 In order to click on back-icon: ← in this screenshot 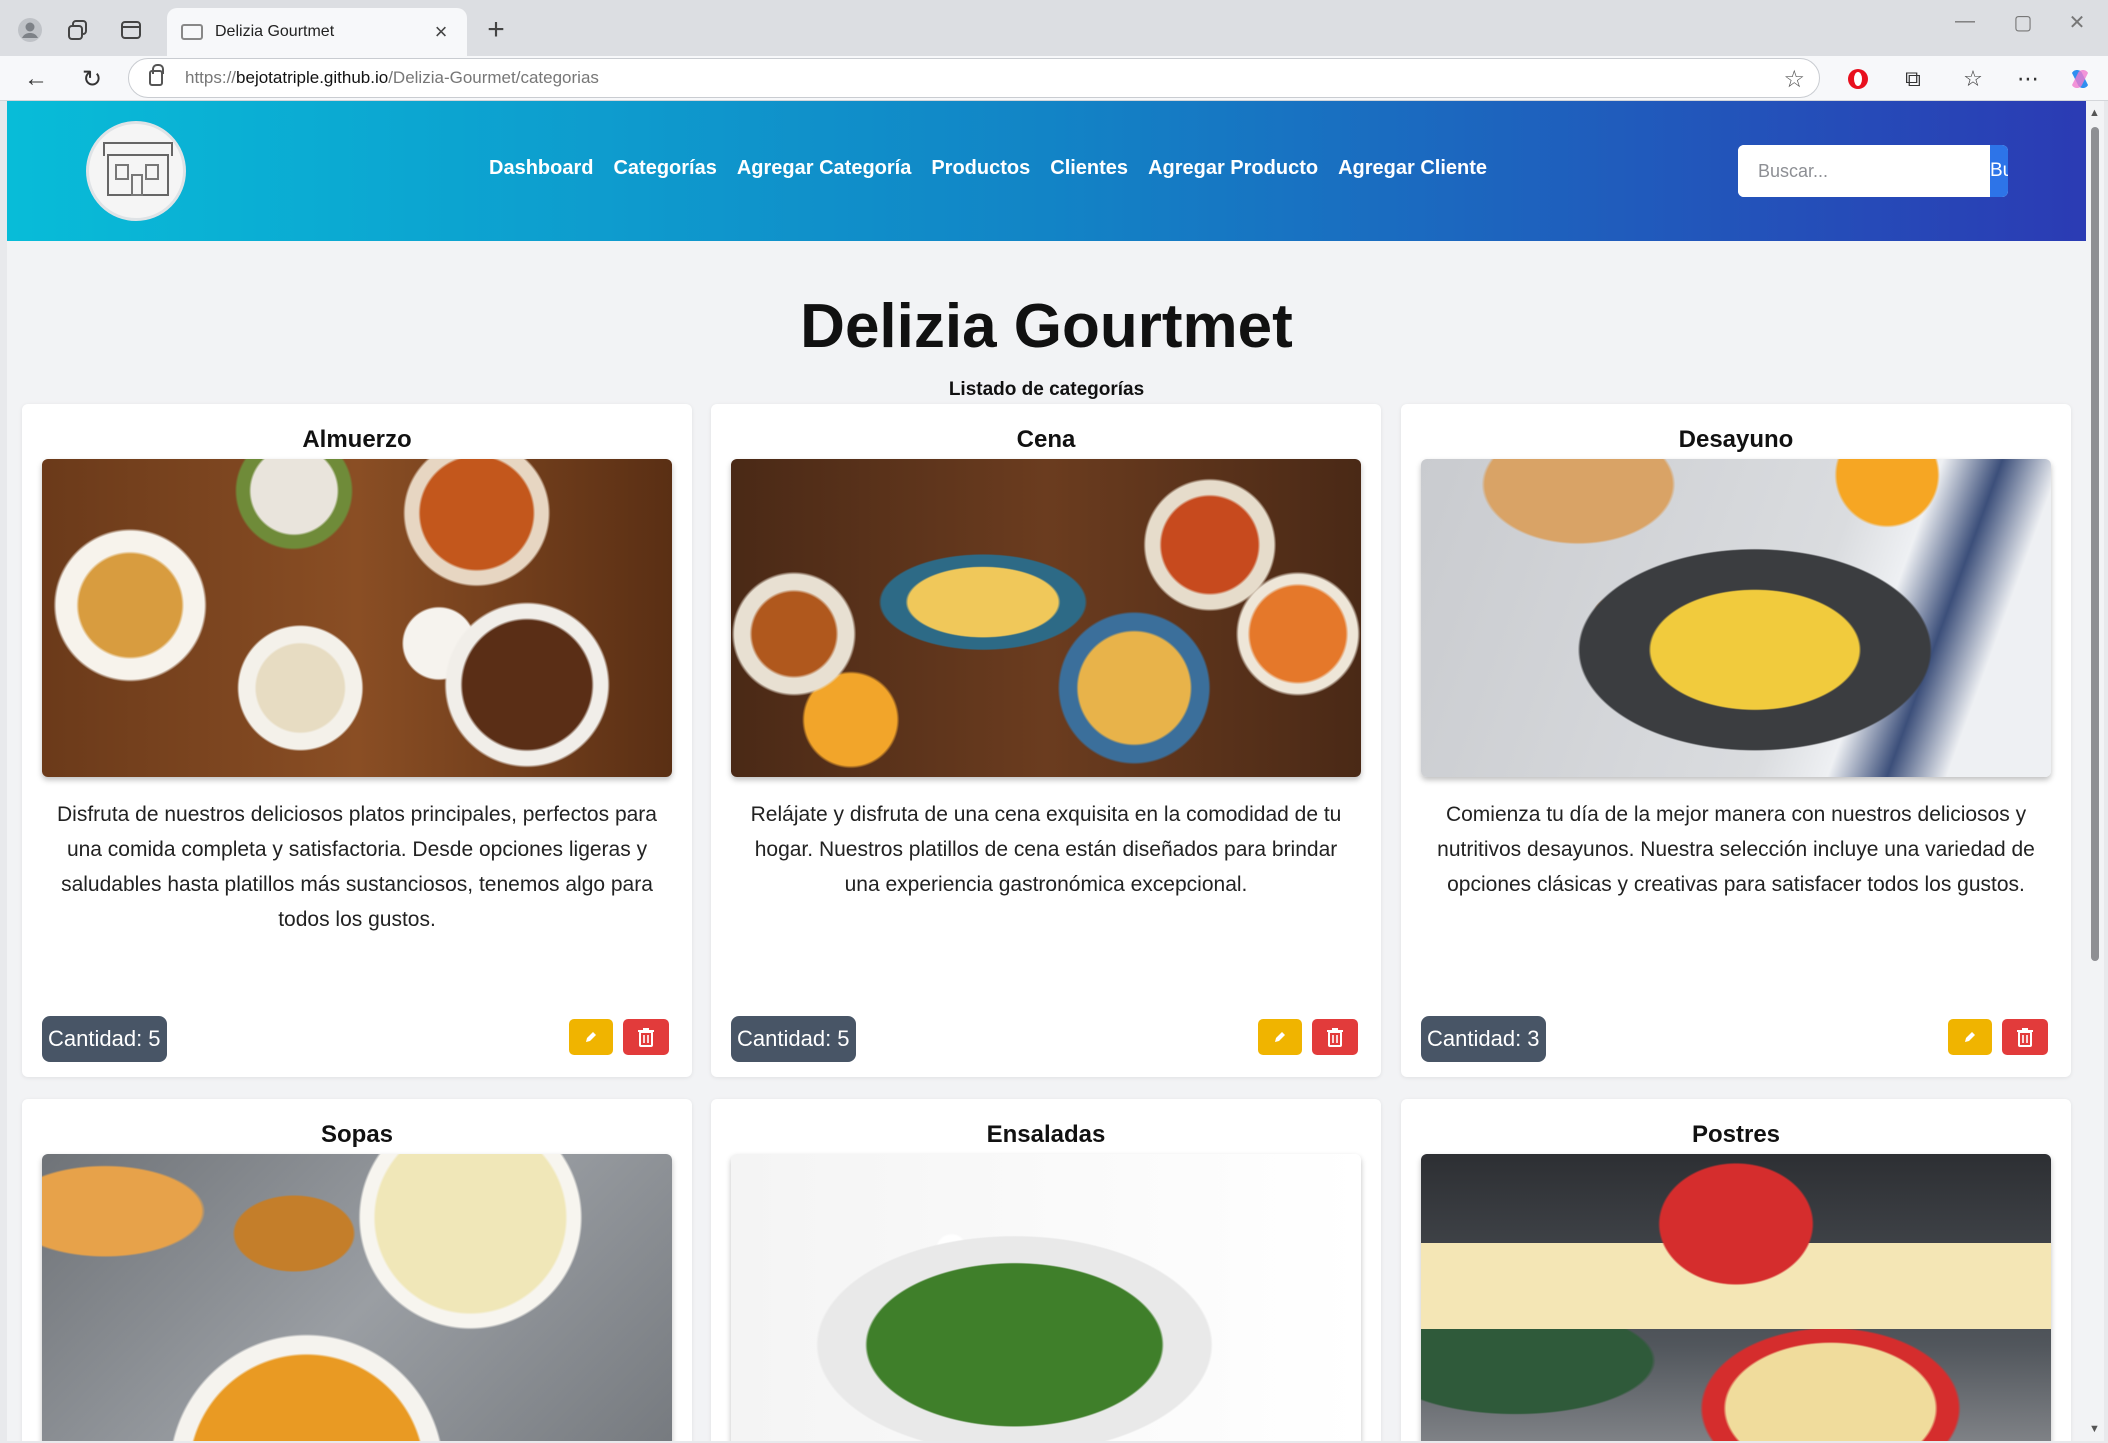, I will do `click(36, 79)`.